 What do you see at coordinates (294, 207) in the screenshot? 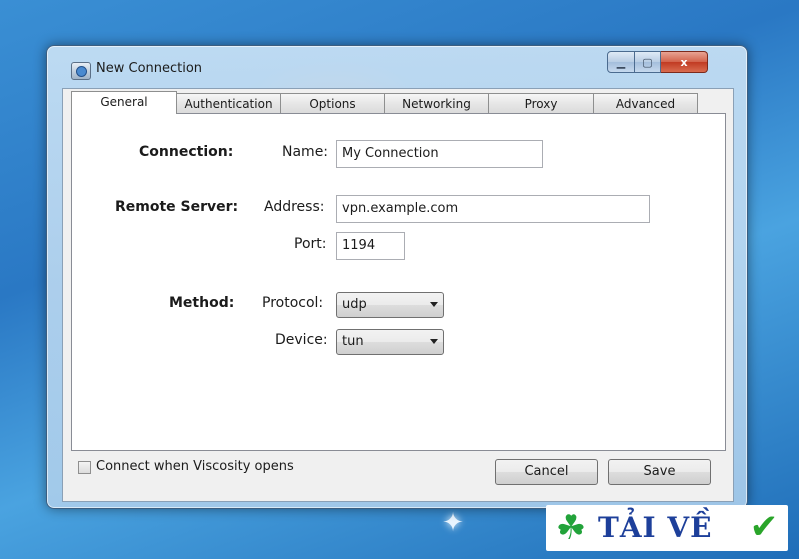
I see `address-label: Address:` at bounding box center [294, 207].